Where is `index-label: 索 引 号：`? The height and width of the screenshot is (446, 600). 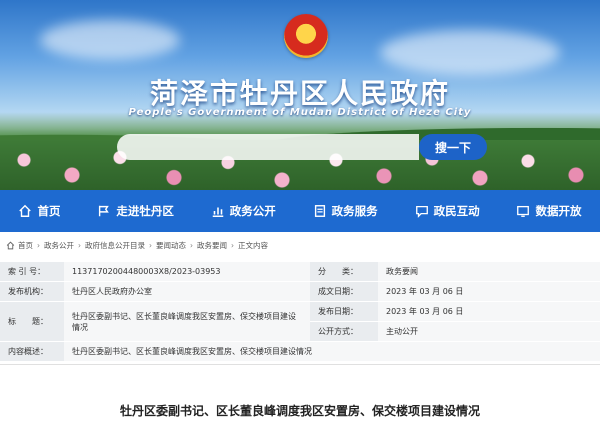 index-label: 索 引 号： is located at coordinates (32, 272).